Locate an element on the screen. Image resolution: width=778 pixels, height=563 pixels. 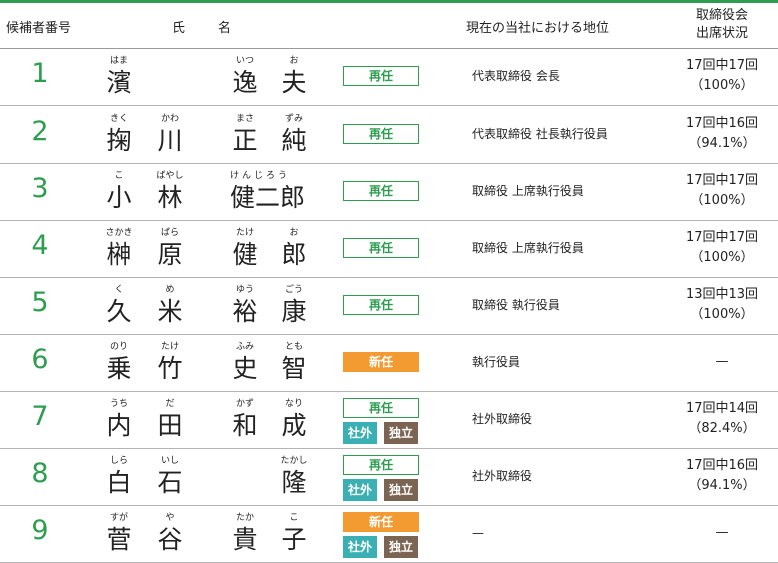
name-ruby: けんじろう is located at coordinates (260, 176).